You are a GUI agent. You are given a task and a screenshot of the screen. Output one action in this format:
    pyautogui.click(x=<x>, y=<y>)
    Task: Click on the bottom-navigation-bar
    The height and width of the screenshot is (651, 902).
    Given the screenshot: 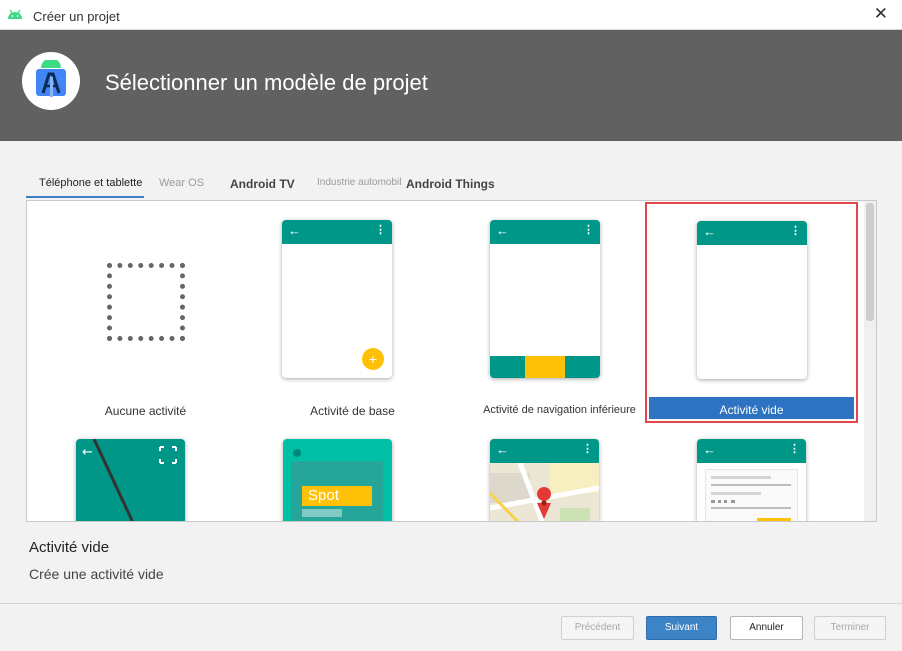 What is the action you would take?
    pyautogui.click(x=545, y=367)
    